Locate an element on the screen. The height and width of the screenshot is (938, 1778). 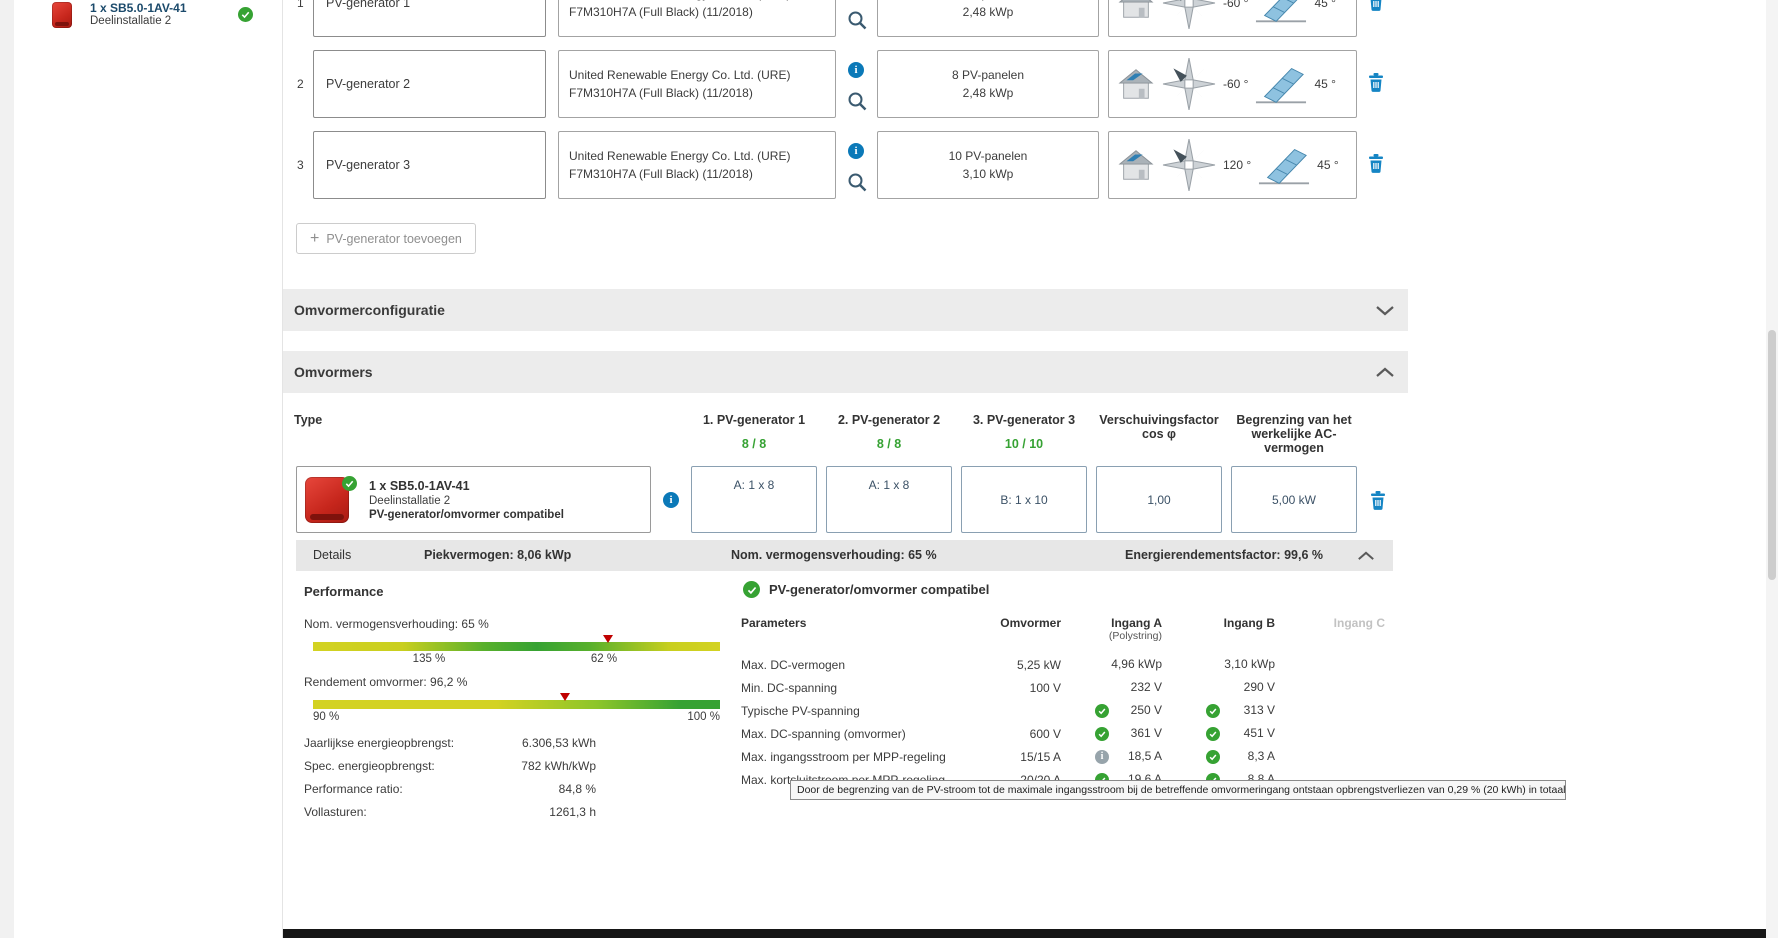
type-column-header: Type is located at coordinates (308, 420).